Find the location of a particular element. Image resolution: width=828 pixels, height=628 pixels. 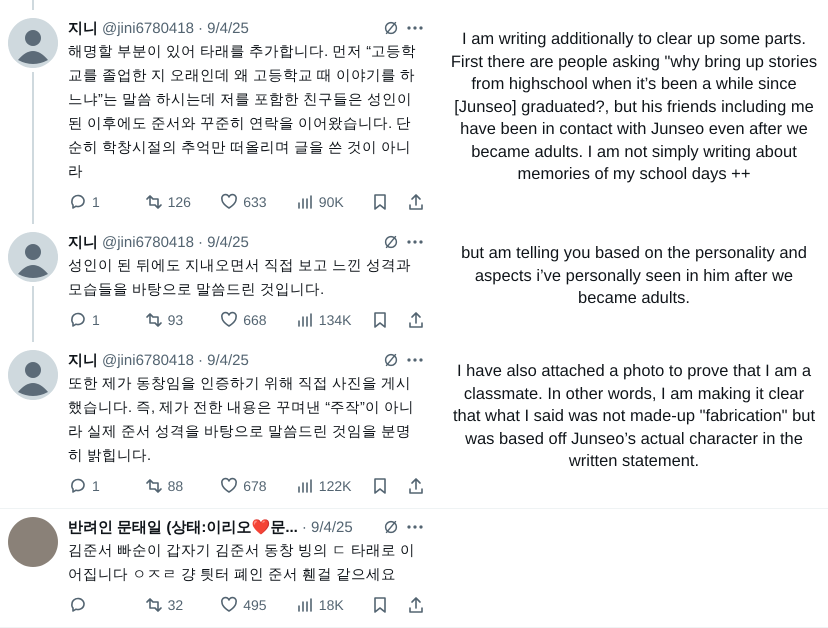

view-count: 134K is located at coordinates (335, 320).